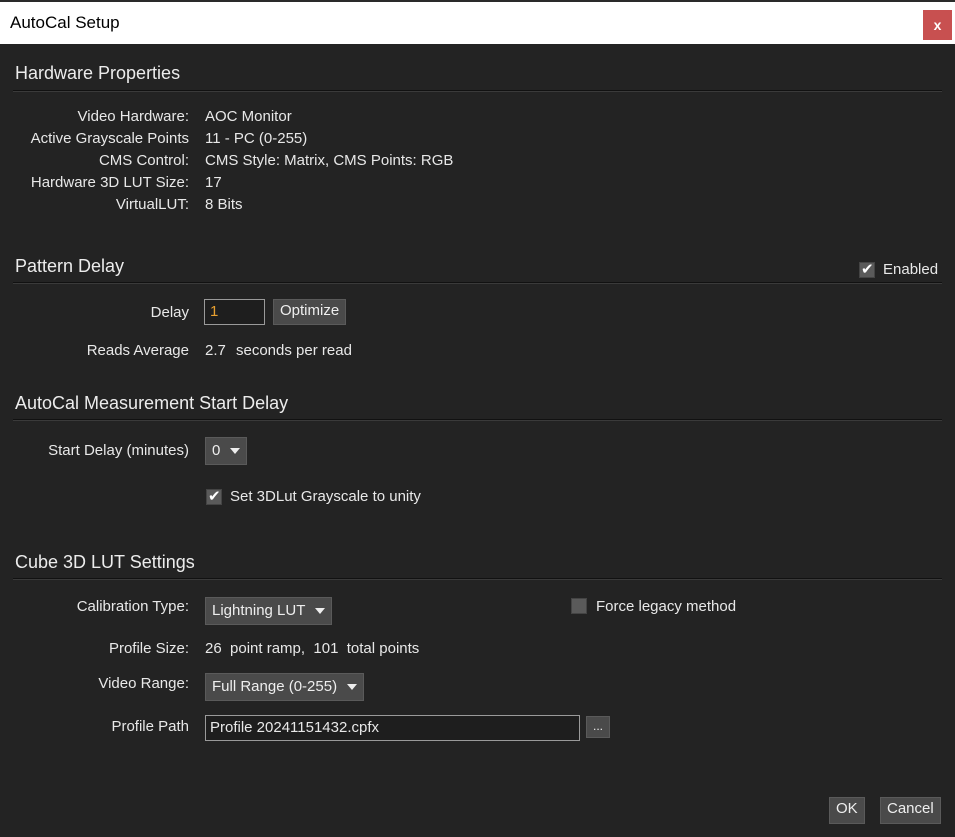 The image size is (955, 837). What do you see at coordinates (275, 686) in the screenshot?
I see `video-range-value: Full Range (0-255)` at bounding box center [275, 686].